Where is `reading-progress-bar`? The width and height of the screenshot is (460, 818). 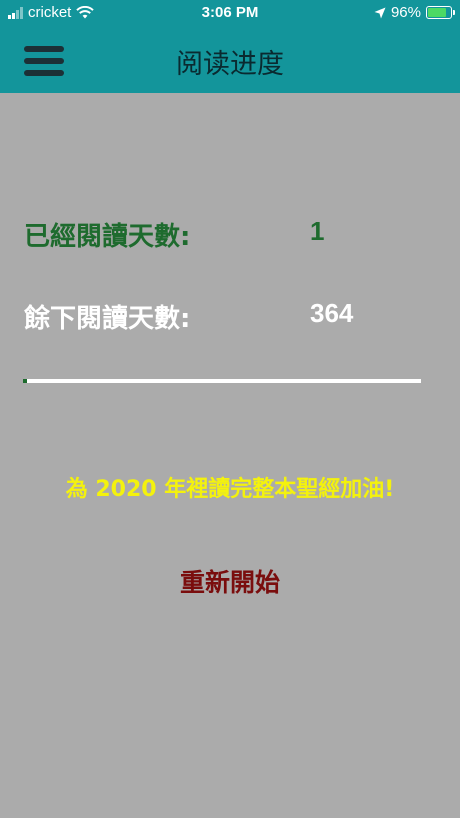 reading-progress-bar is located at coordinates (222, 381).